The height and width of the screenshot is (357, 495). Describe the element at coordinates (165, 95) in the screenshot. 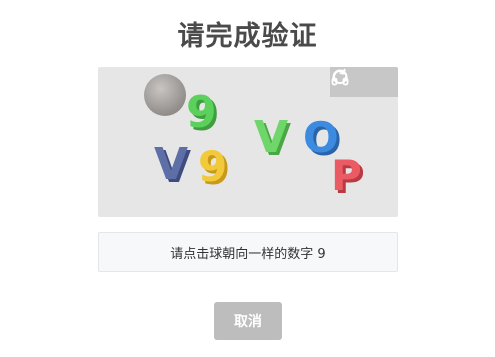

I see `sphere-ball` at that location.